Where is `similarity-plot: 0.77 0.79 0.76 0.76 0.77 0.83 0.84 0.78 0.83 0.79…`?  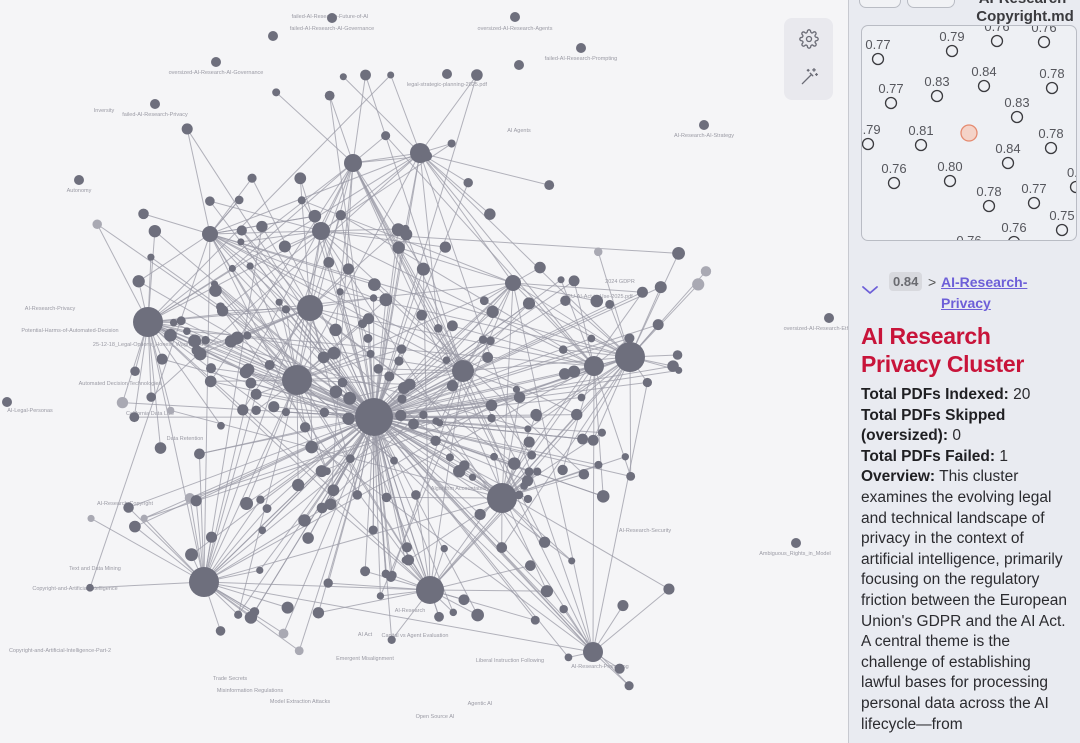 similarity-plot: 0.77 0.79 0.76 0.76 0.77 0.83 0.84 0.78 0.83 0.79… is located at coordinates (969, 133).